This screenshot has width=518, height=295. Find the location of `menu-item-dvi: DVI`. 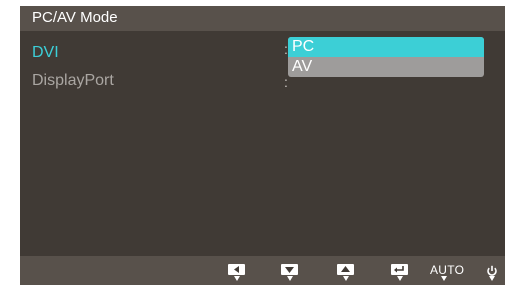

menu-item-dvi: DVI is located at coordinates (45, 53).